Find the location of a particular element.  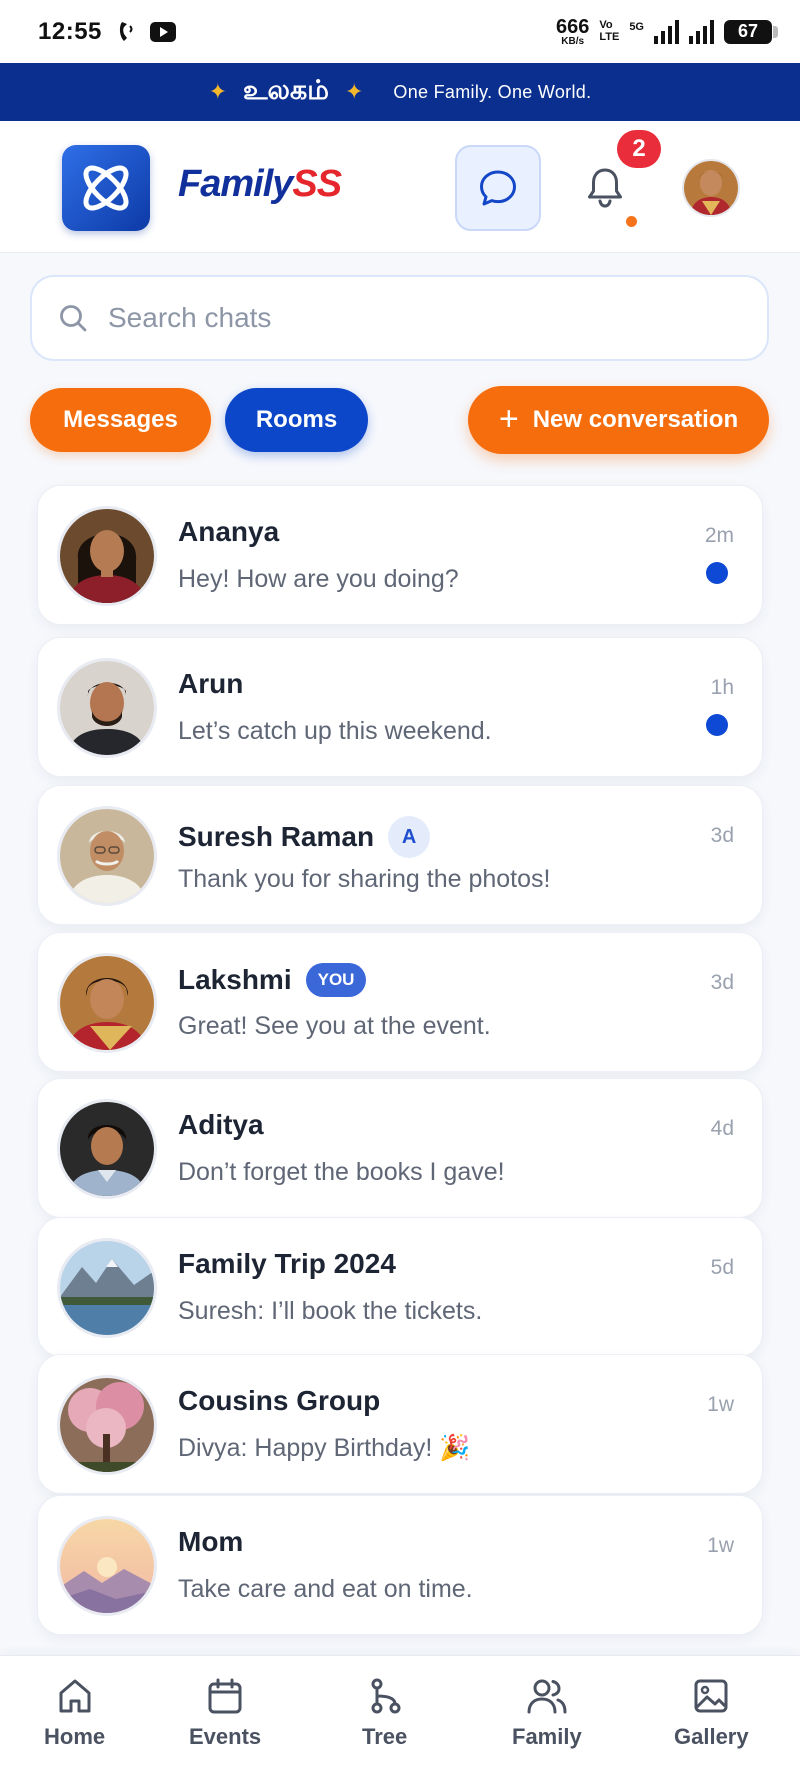

volte-indicator: Vo LTE is located at coordinates (609, 30).